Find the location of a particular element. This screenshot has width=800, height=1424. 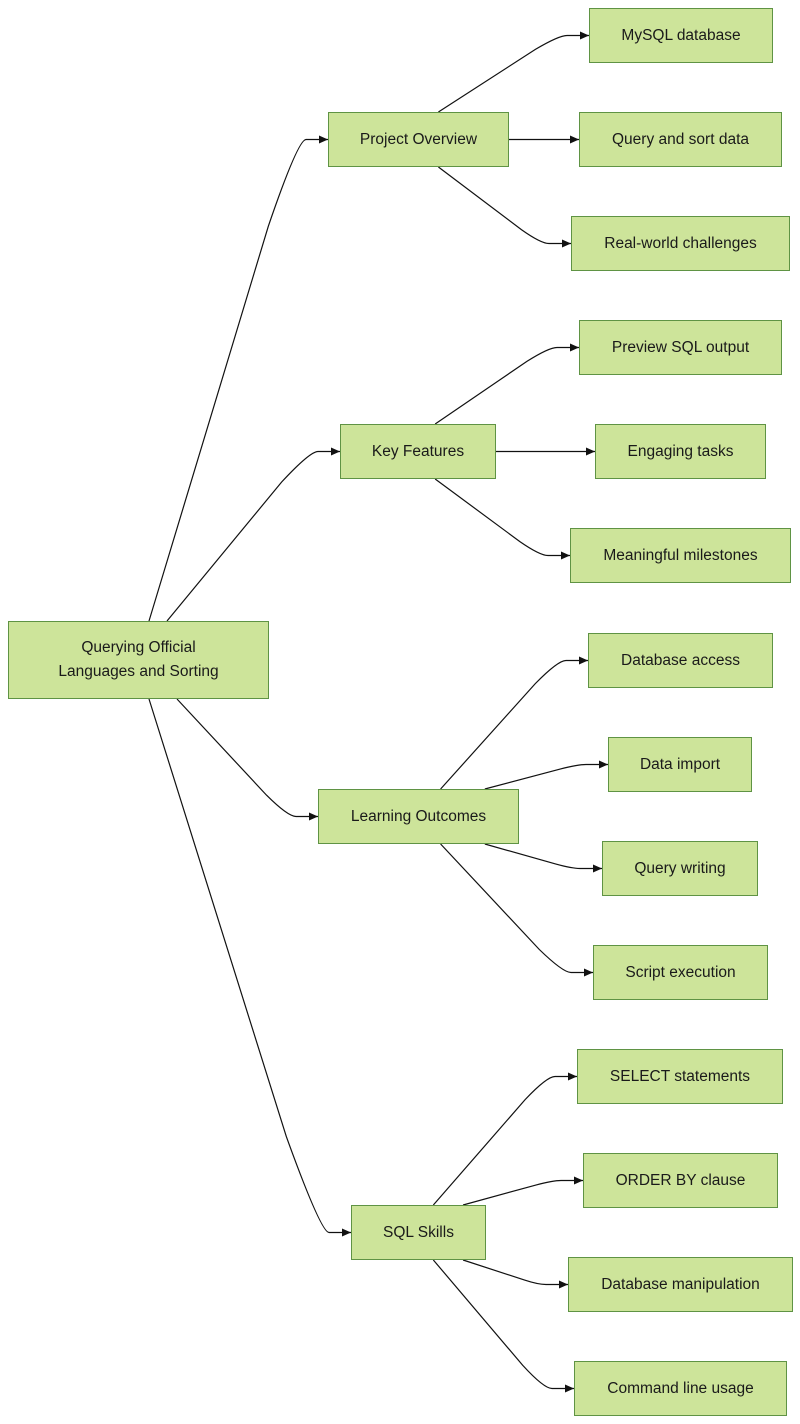

leaf-node-query-and-sort-data: Query and sort data is located at coordinates (680, 139).